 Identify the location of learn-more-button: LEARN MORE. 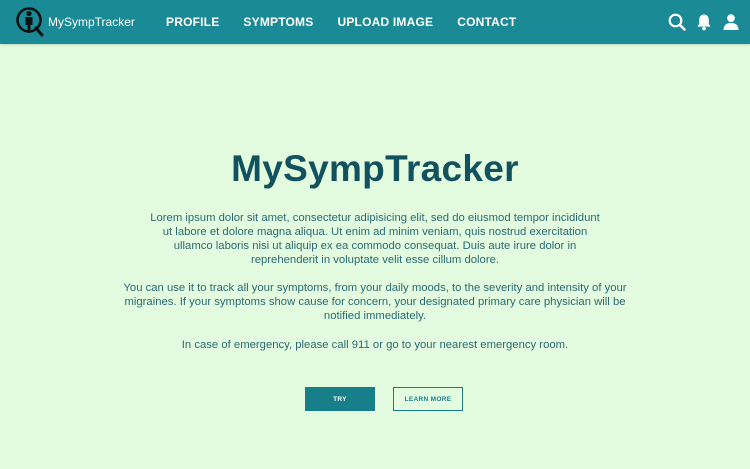
(428, 399).